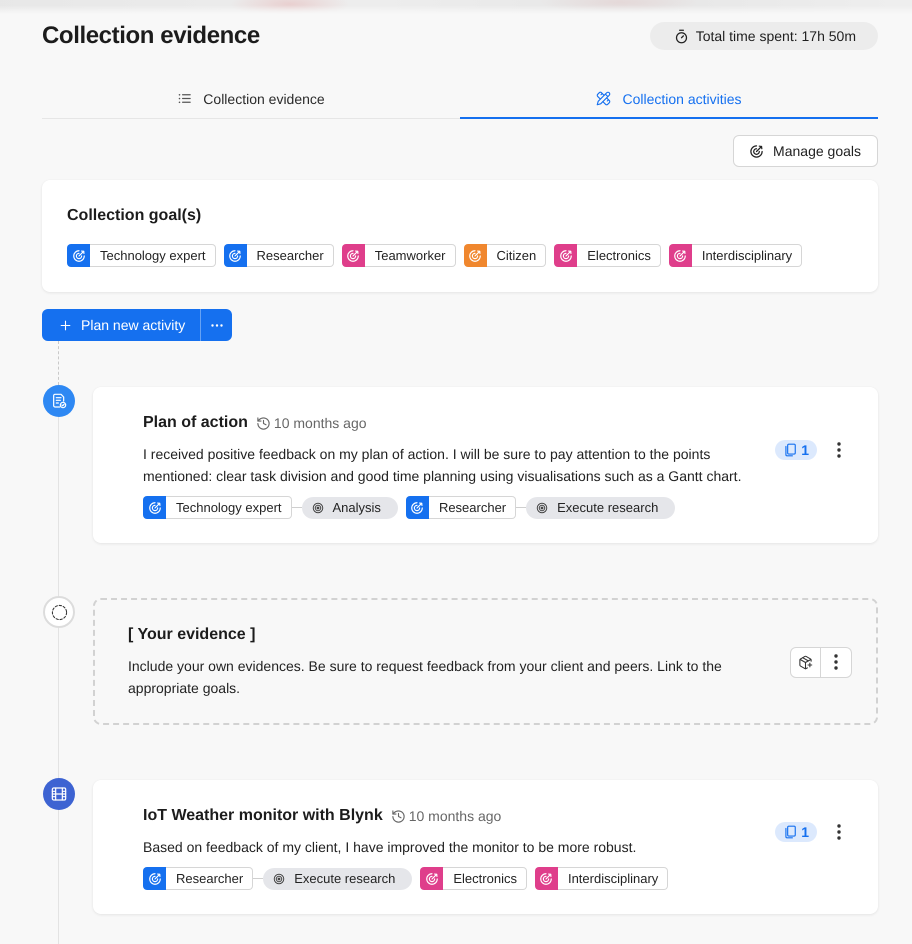 This screenshot has height=944, width=912. I want to click on plan-new-activity-button: Plan new activity, so click(121, 325).